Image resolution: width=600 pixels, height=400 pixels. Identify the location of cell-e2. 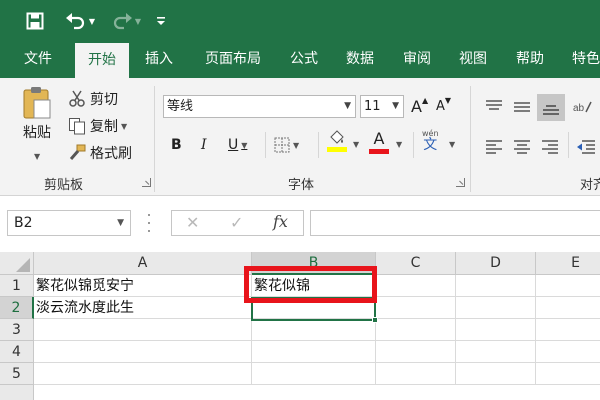
(568, 308).